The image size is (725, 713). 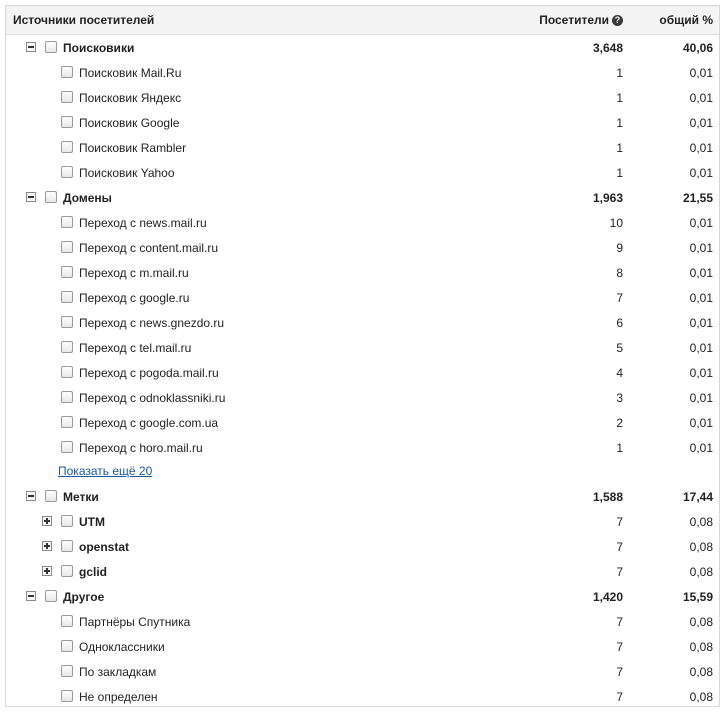 What do you see at coordinates (152, 323) in the screenshot?
I see `row-label: Переход с news.gnezdo.ru` at bounding box center [152, 323].